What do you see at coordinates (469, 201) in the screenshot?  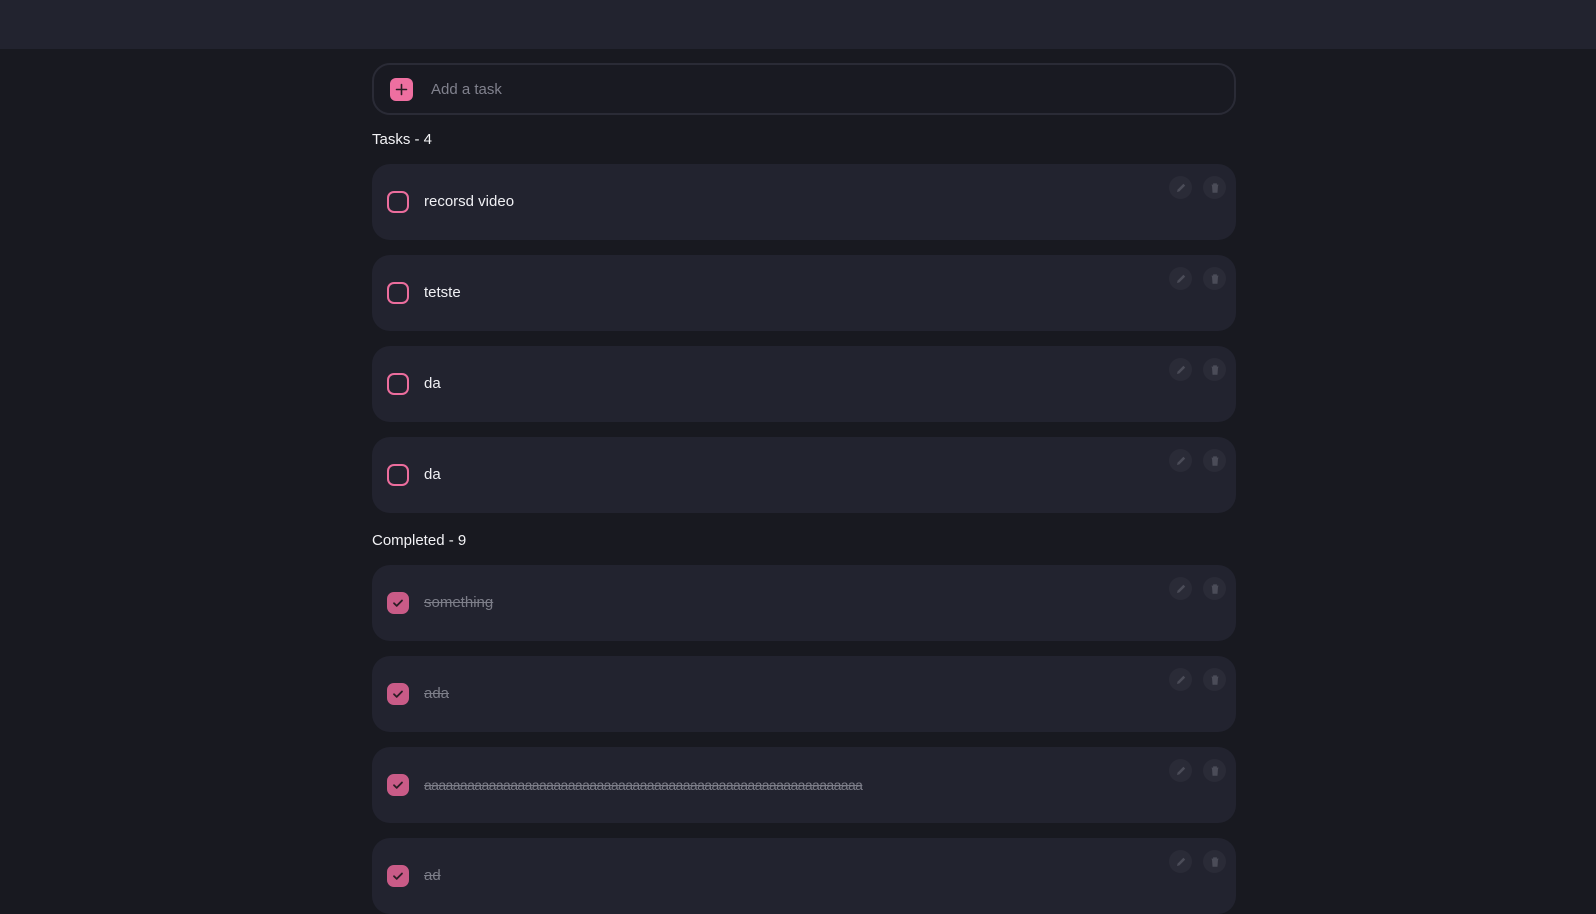 I see `task-text: recorsd video` at bounding box center [469, 201].